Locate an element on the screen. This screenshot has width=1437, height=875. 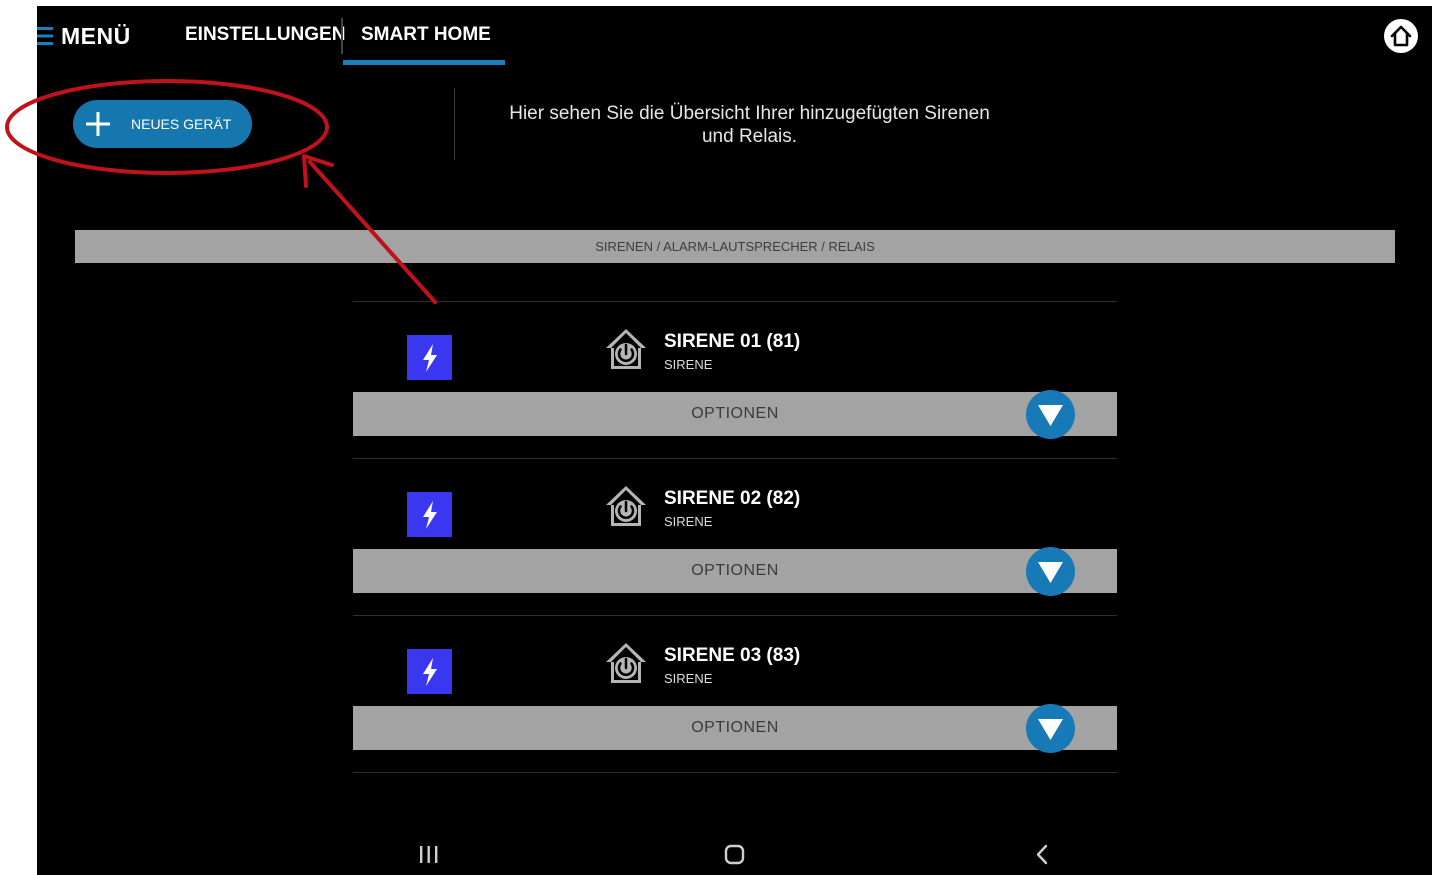
recent-apps-button is located at coordinates (429, 854).